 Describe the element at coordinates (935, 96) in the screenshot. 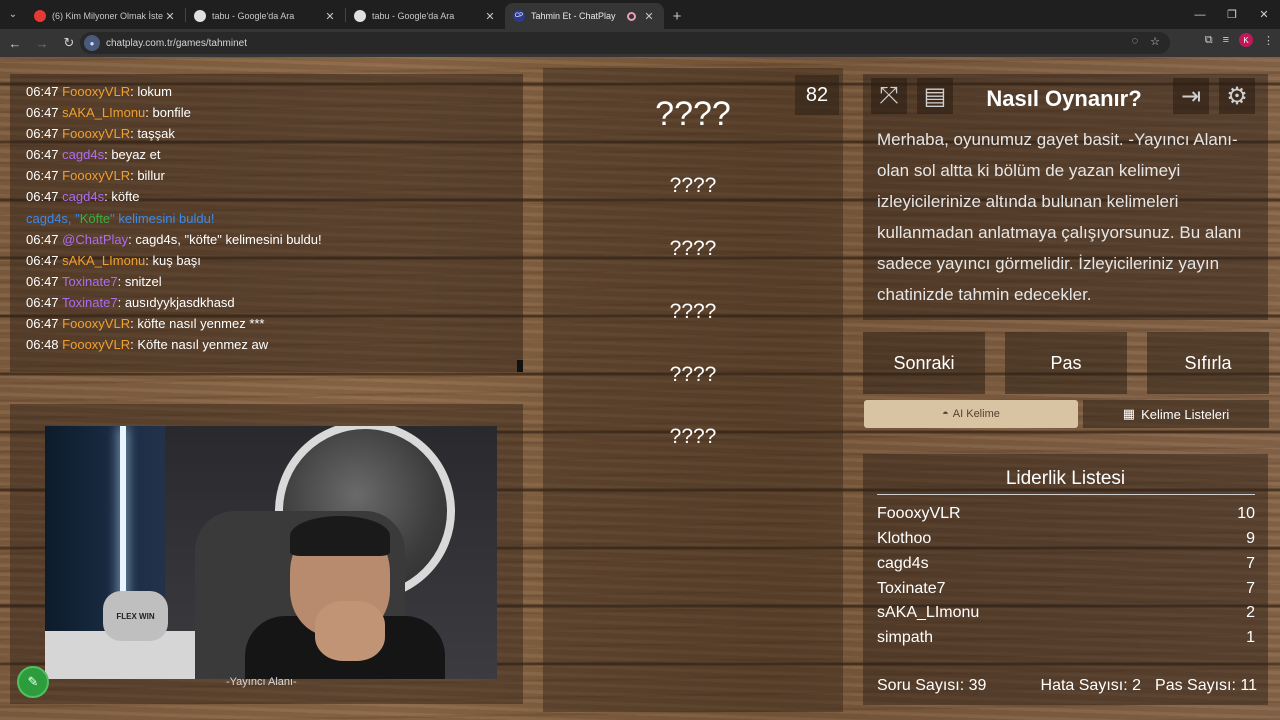

I see `document-icon: ▤` at that location.